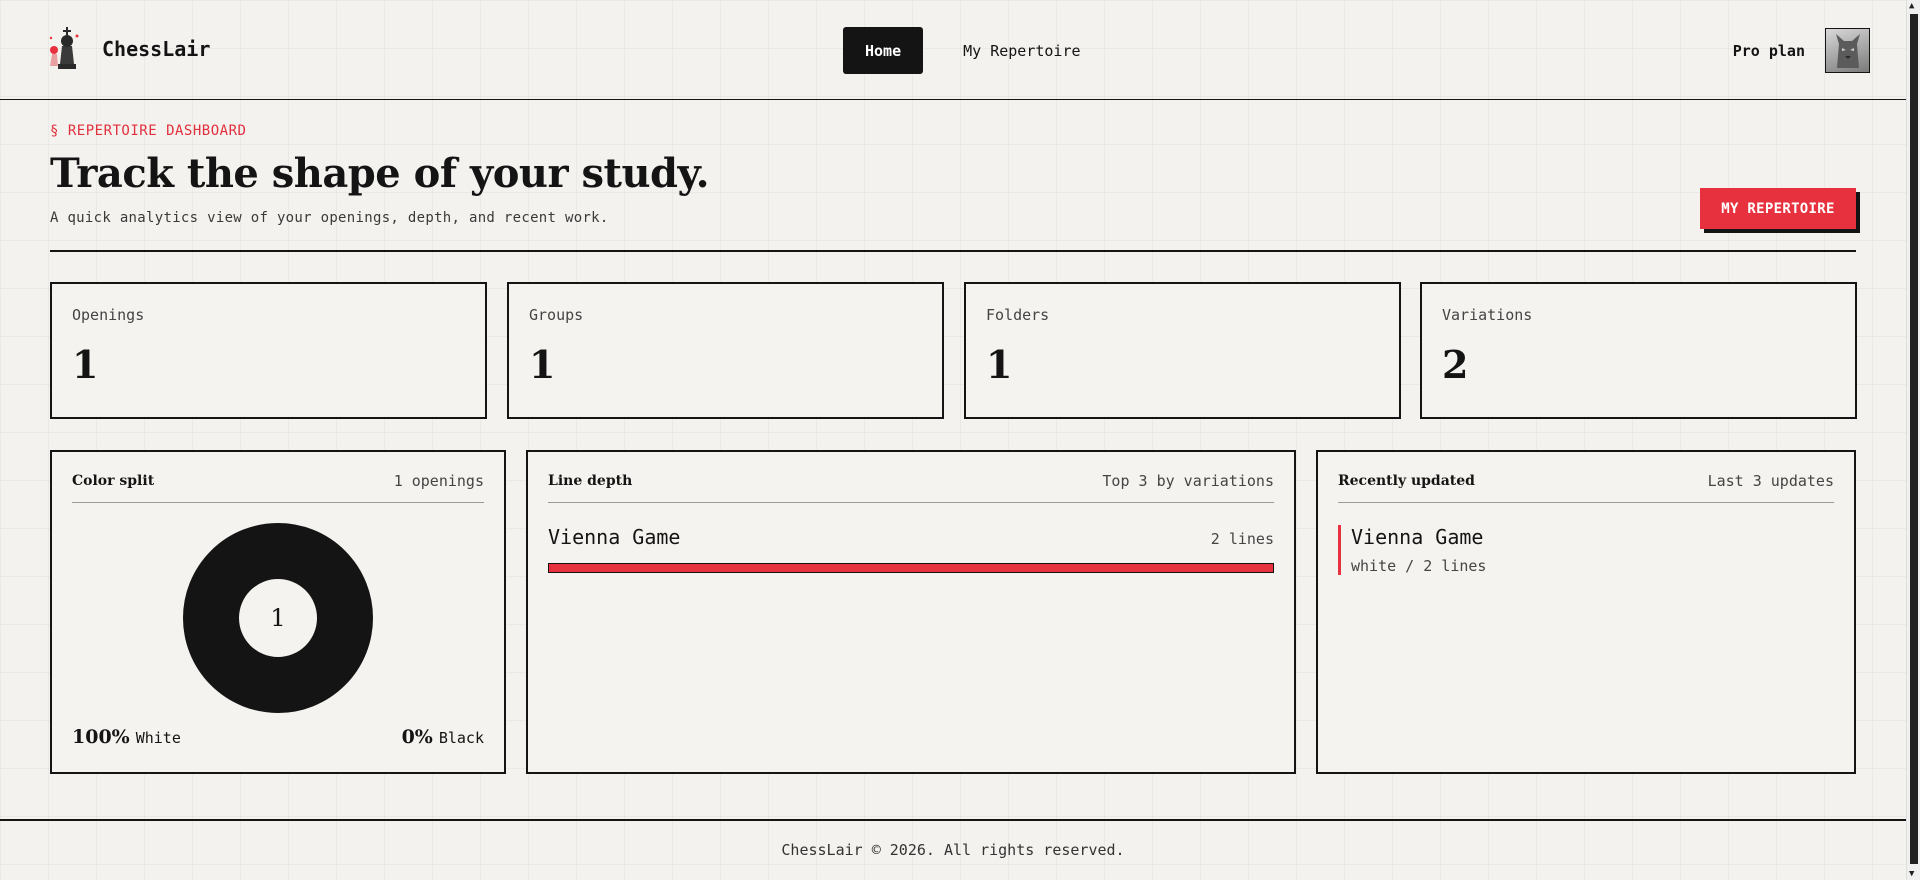  Describe the element at coordinates (278, 737) in the screenshot. I see `color-split-legend: 100% White 0% Black` at that location.